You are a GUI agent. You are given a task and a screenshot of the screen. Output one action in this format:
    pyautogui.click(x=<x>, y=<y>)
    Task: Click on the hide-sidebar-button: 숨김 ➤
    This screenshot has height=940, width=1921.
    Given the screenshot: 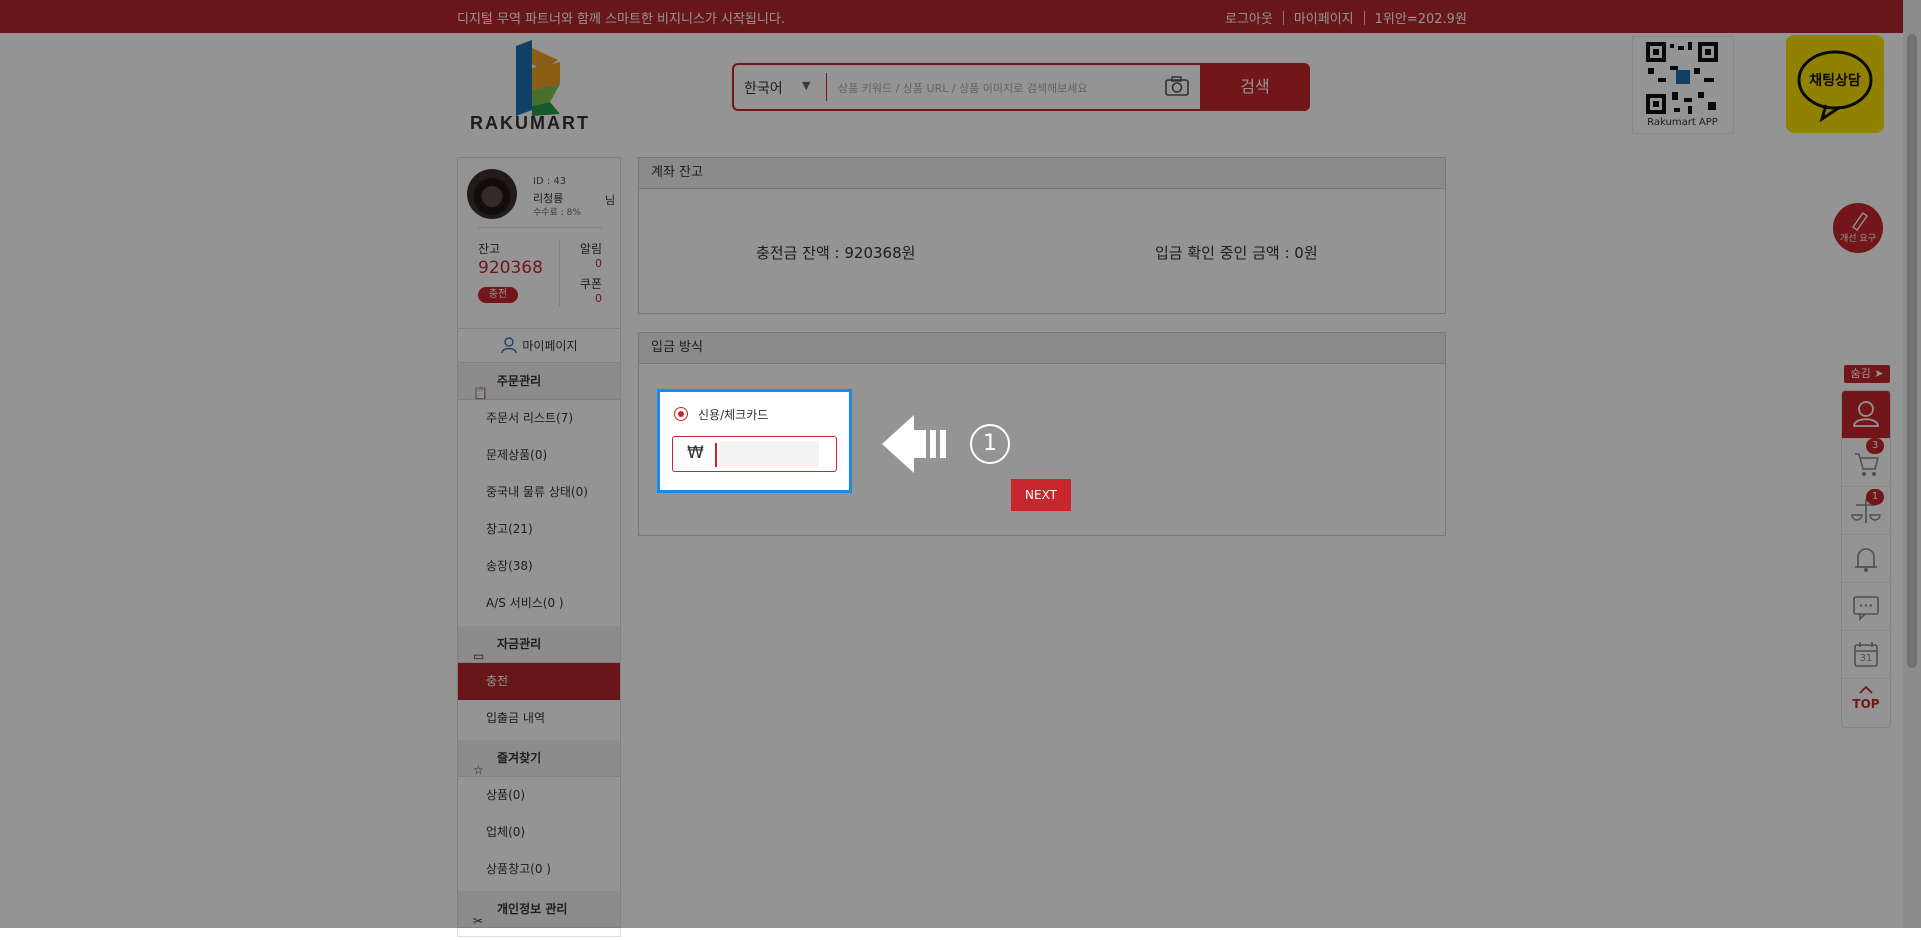 What is the action you would take?
    pyautogui.click(x=1867, y=374)
    